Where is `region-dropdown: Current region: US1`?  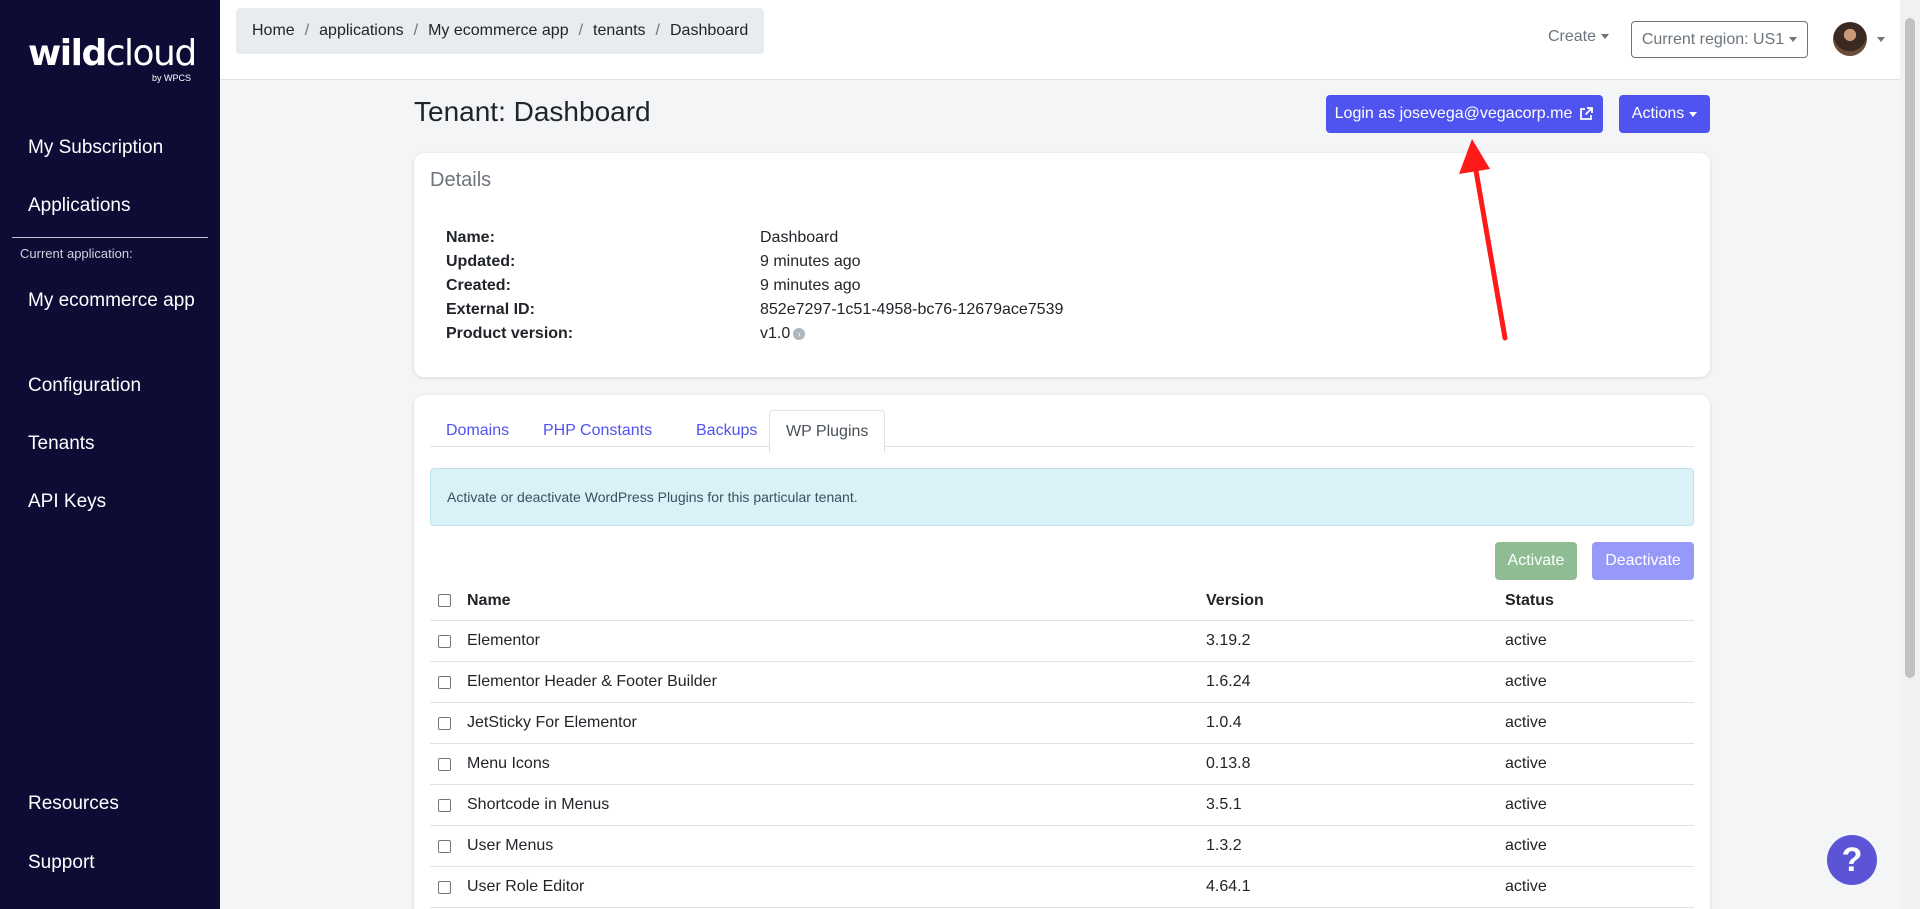
region-dropdown: Current region: US1 is located at coordinates (1719, 39).